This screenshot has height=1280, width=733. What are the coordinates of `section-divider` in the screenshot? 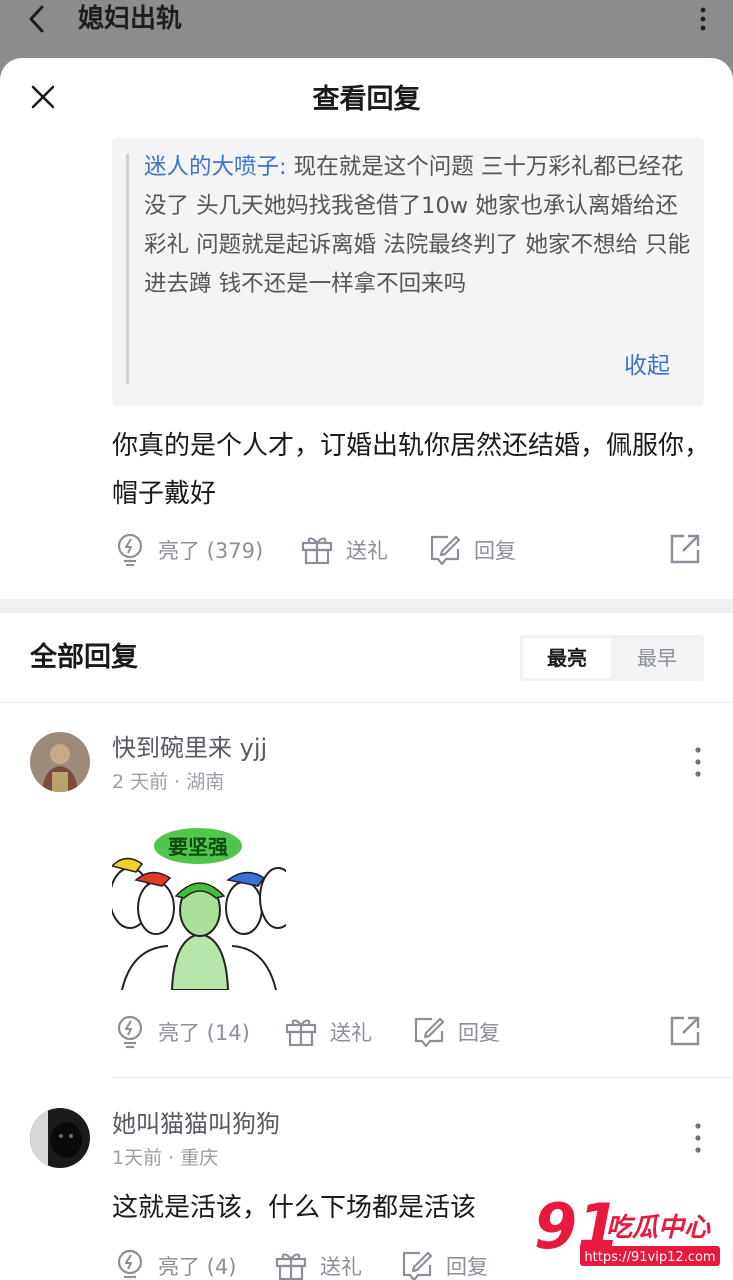 It's located at (366, 606).